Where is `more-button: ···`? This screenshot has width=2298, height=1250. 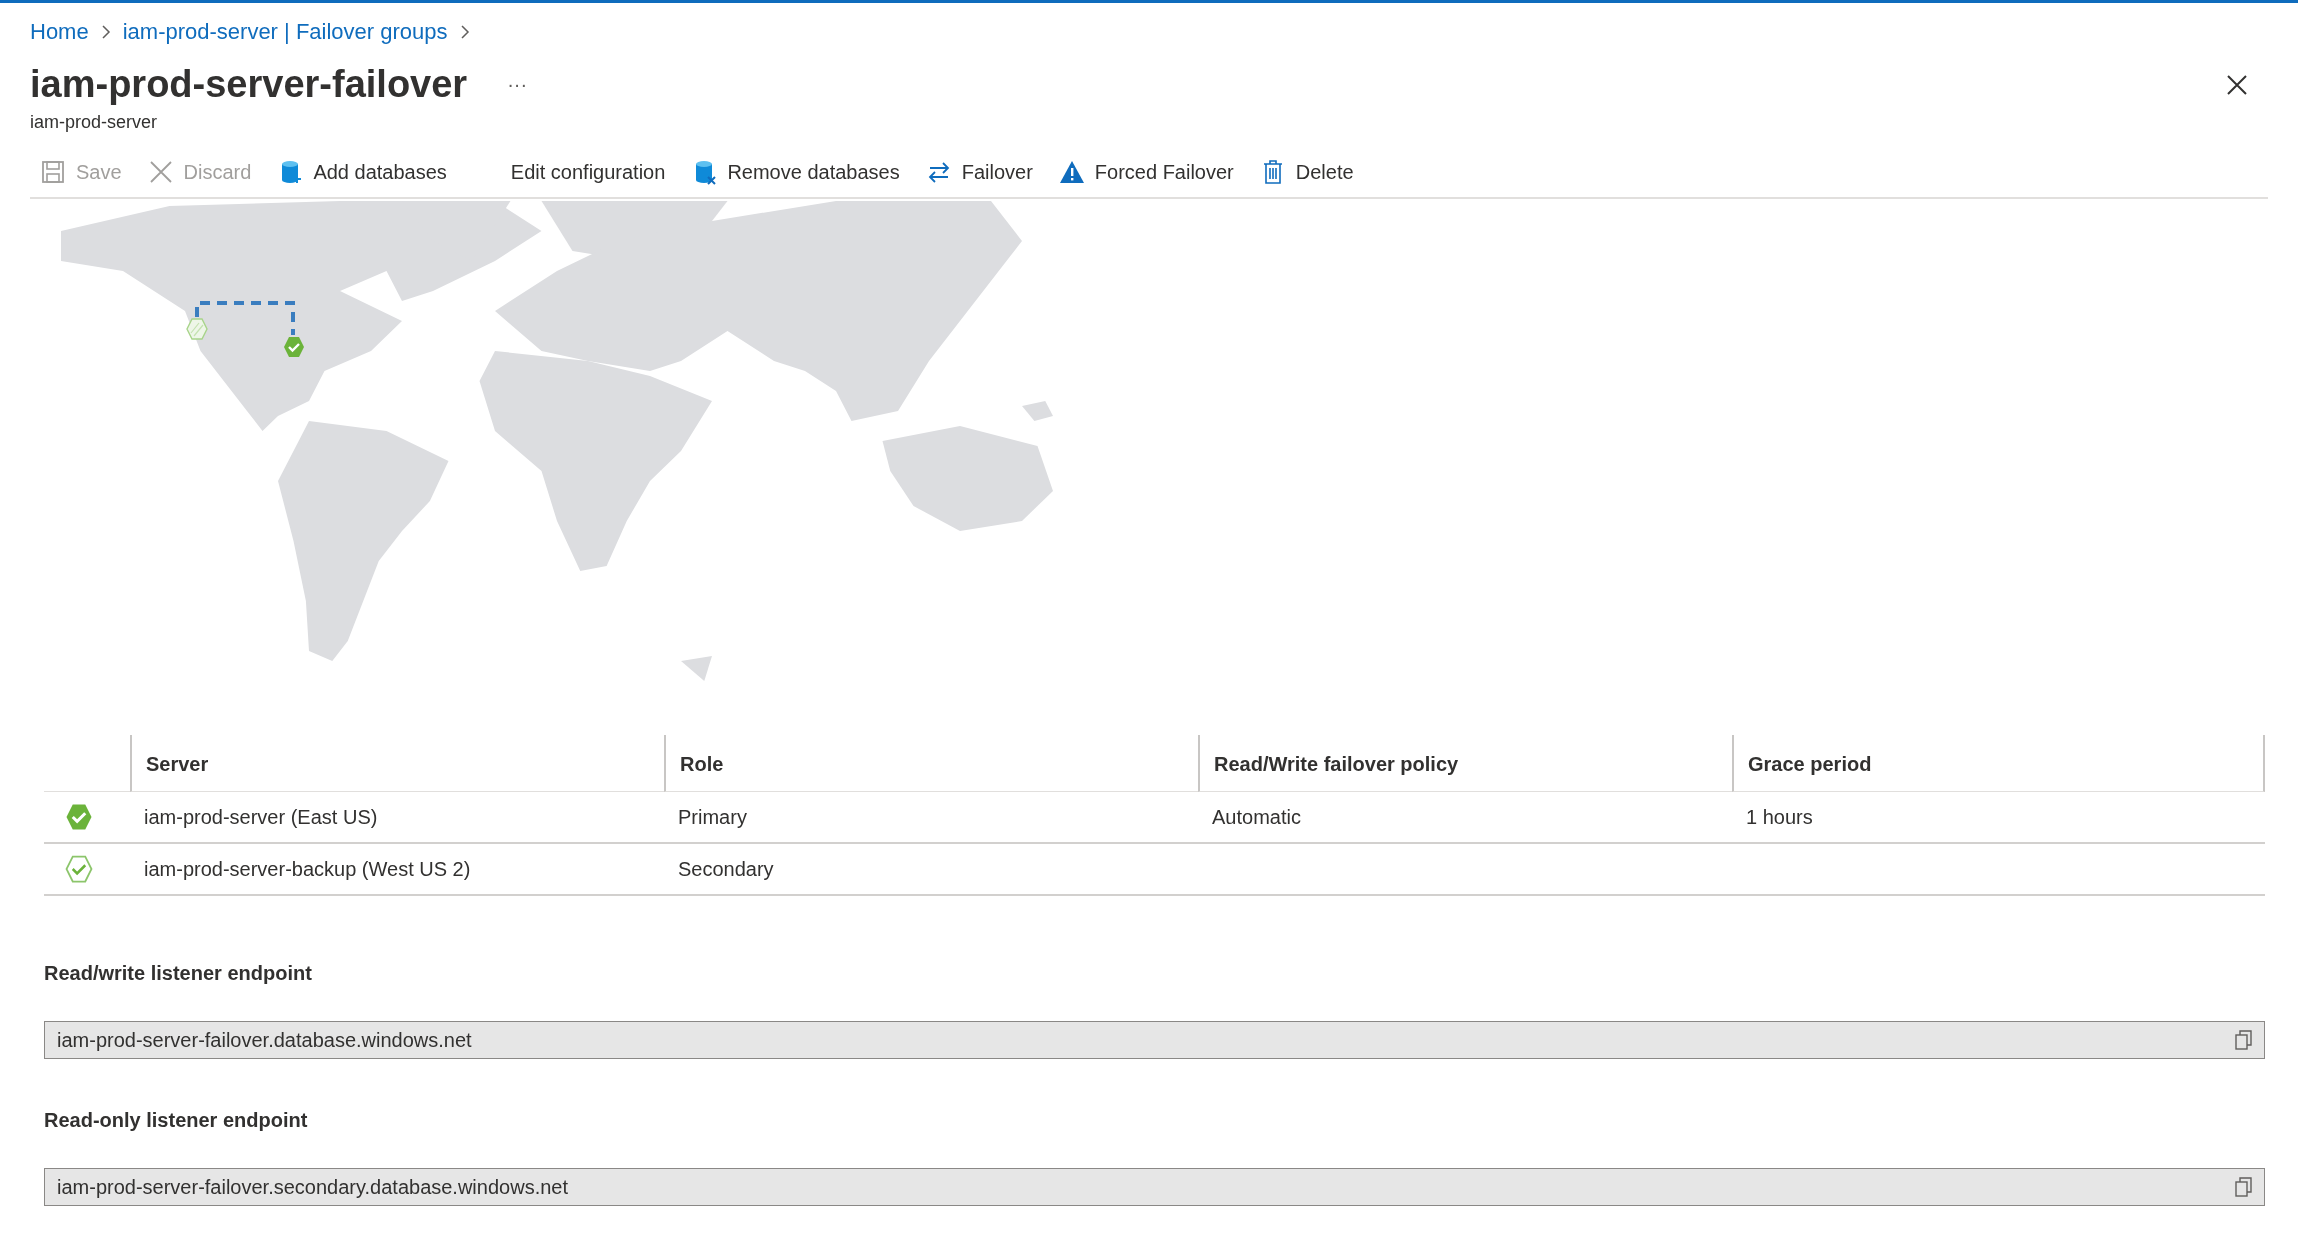
more-button: ··· is located at coordinates (517, 84).